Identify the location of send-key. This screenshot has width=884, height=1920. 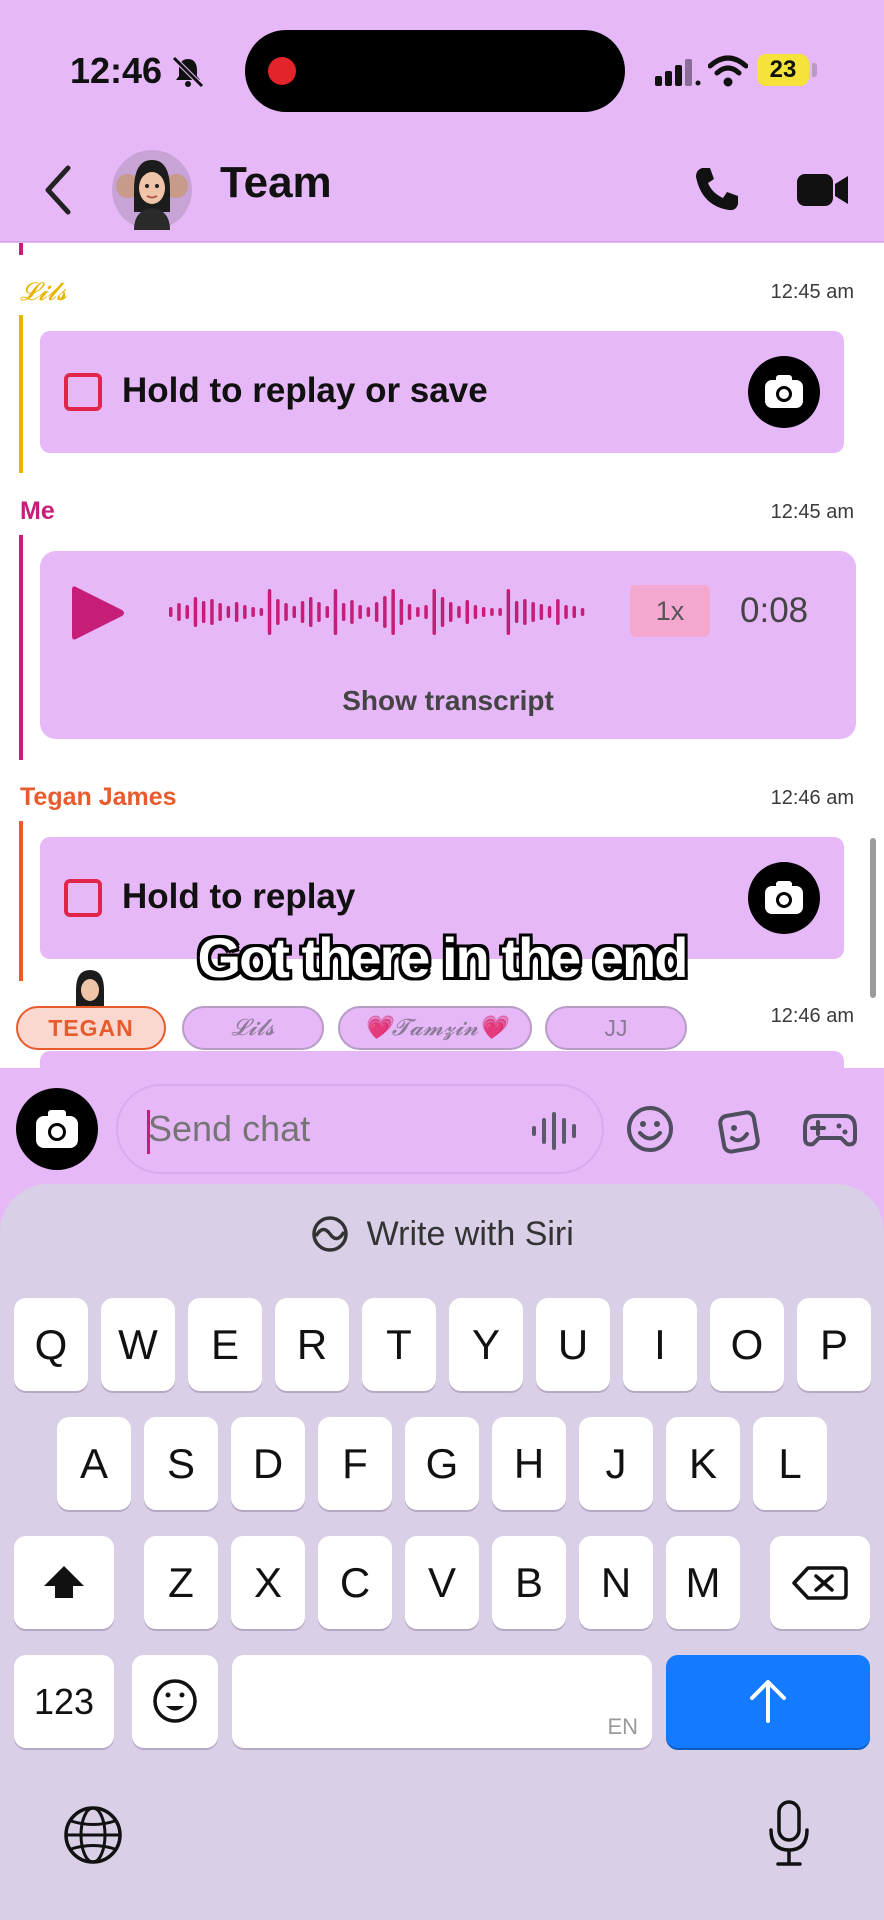
(768, 1701).